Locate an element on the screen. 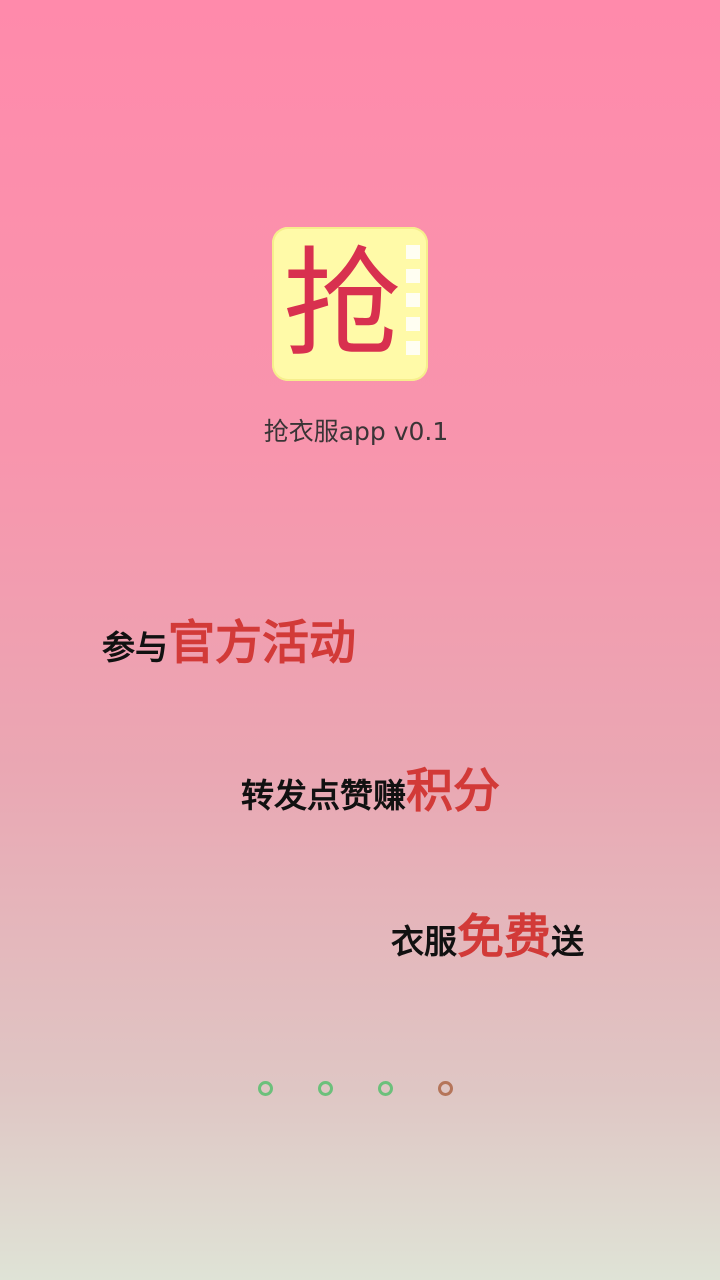 The width and height of the screenshot is (720, 1280). slogan-highlight: 官方活动 is located at coordinates (262, 643).